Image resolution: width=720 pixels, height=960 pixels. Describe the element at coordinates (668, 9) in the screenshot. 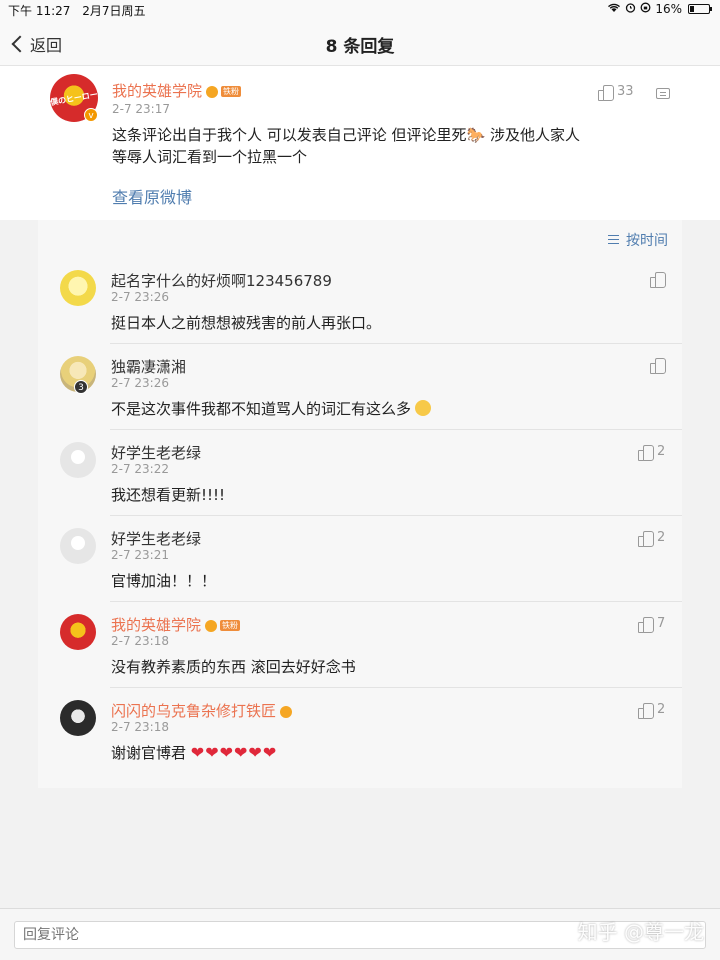

I see `battery-percent: 16%` at that location.